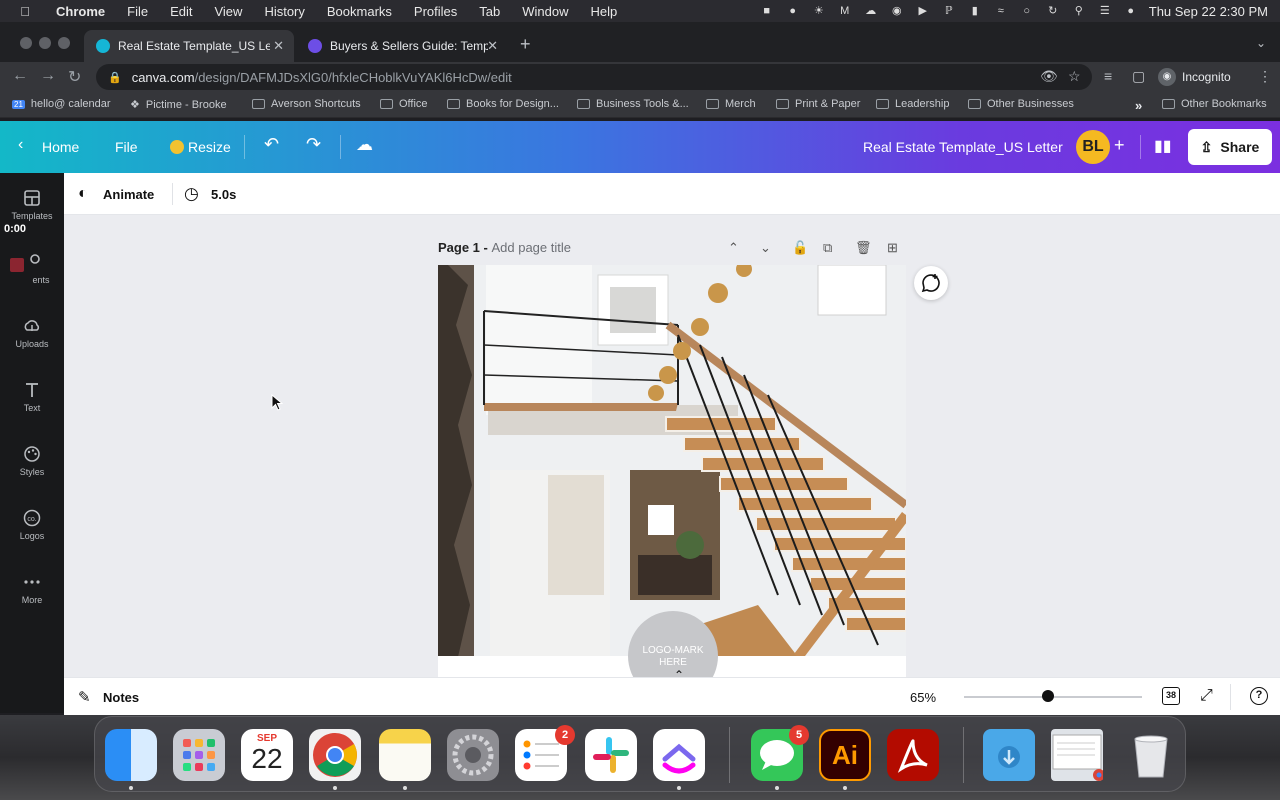 Image resolution: width=1280 pixels, height=800 pixels. Describe the element at coordinates (845, 11) in the screenshot. I see `m-app-icon: M` at that location.